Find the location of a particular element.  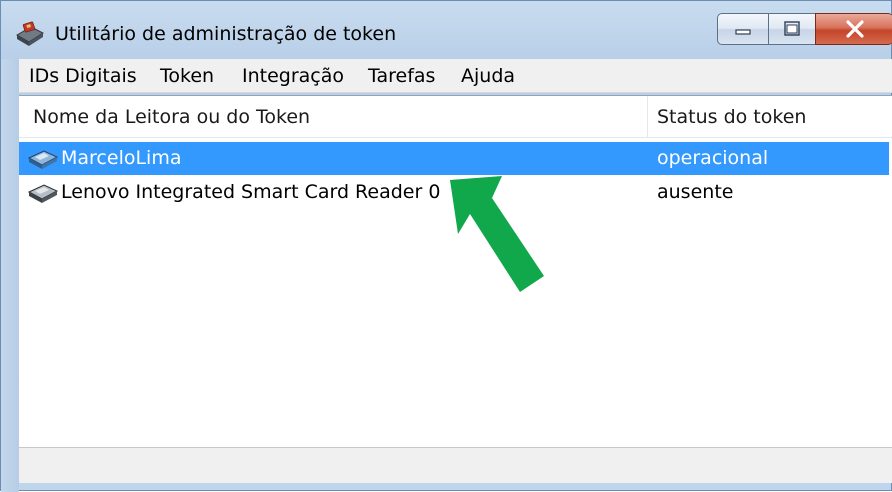

smartcard-reader-icon is located at coordinates (30, 33).